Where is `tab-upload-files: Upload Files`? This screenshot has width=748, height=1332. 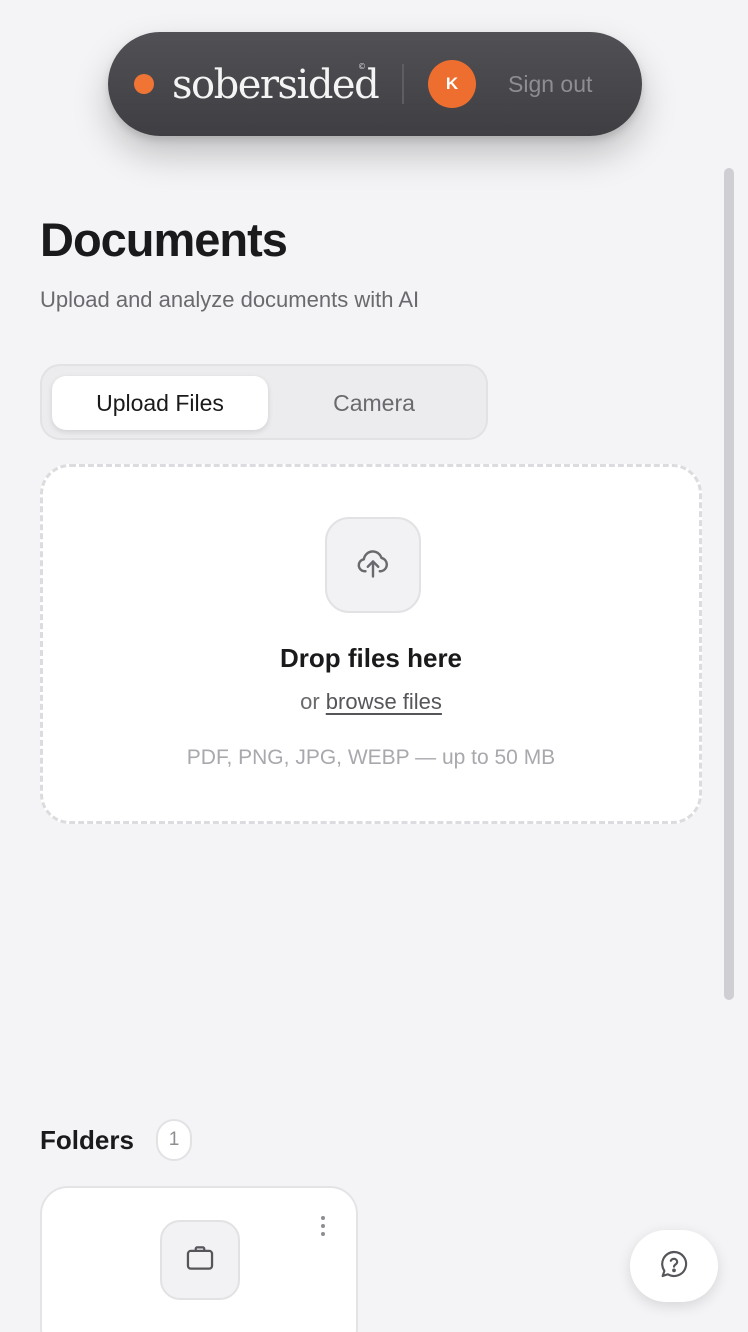
tab-upload-files: Upload Files is located at coordinates (160, 403).